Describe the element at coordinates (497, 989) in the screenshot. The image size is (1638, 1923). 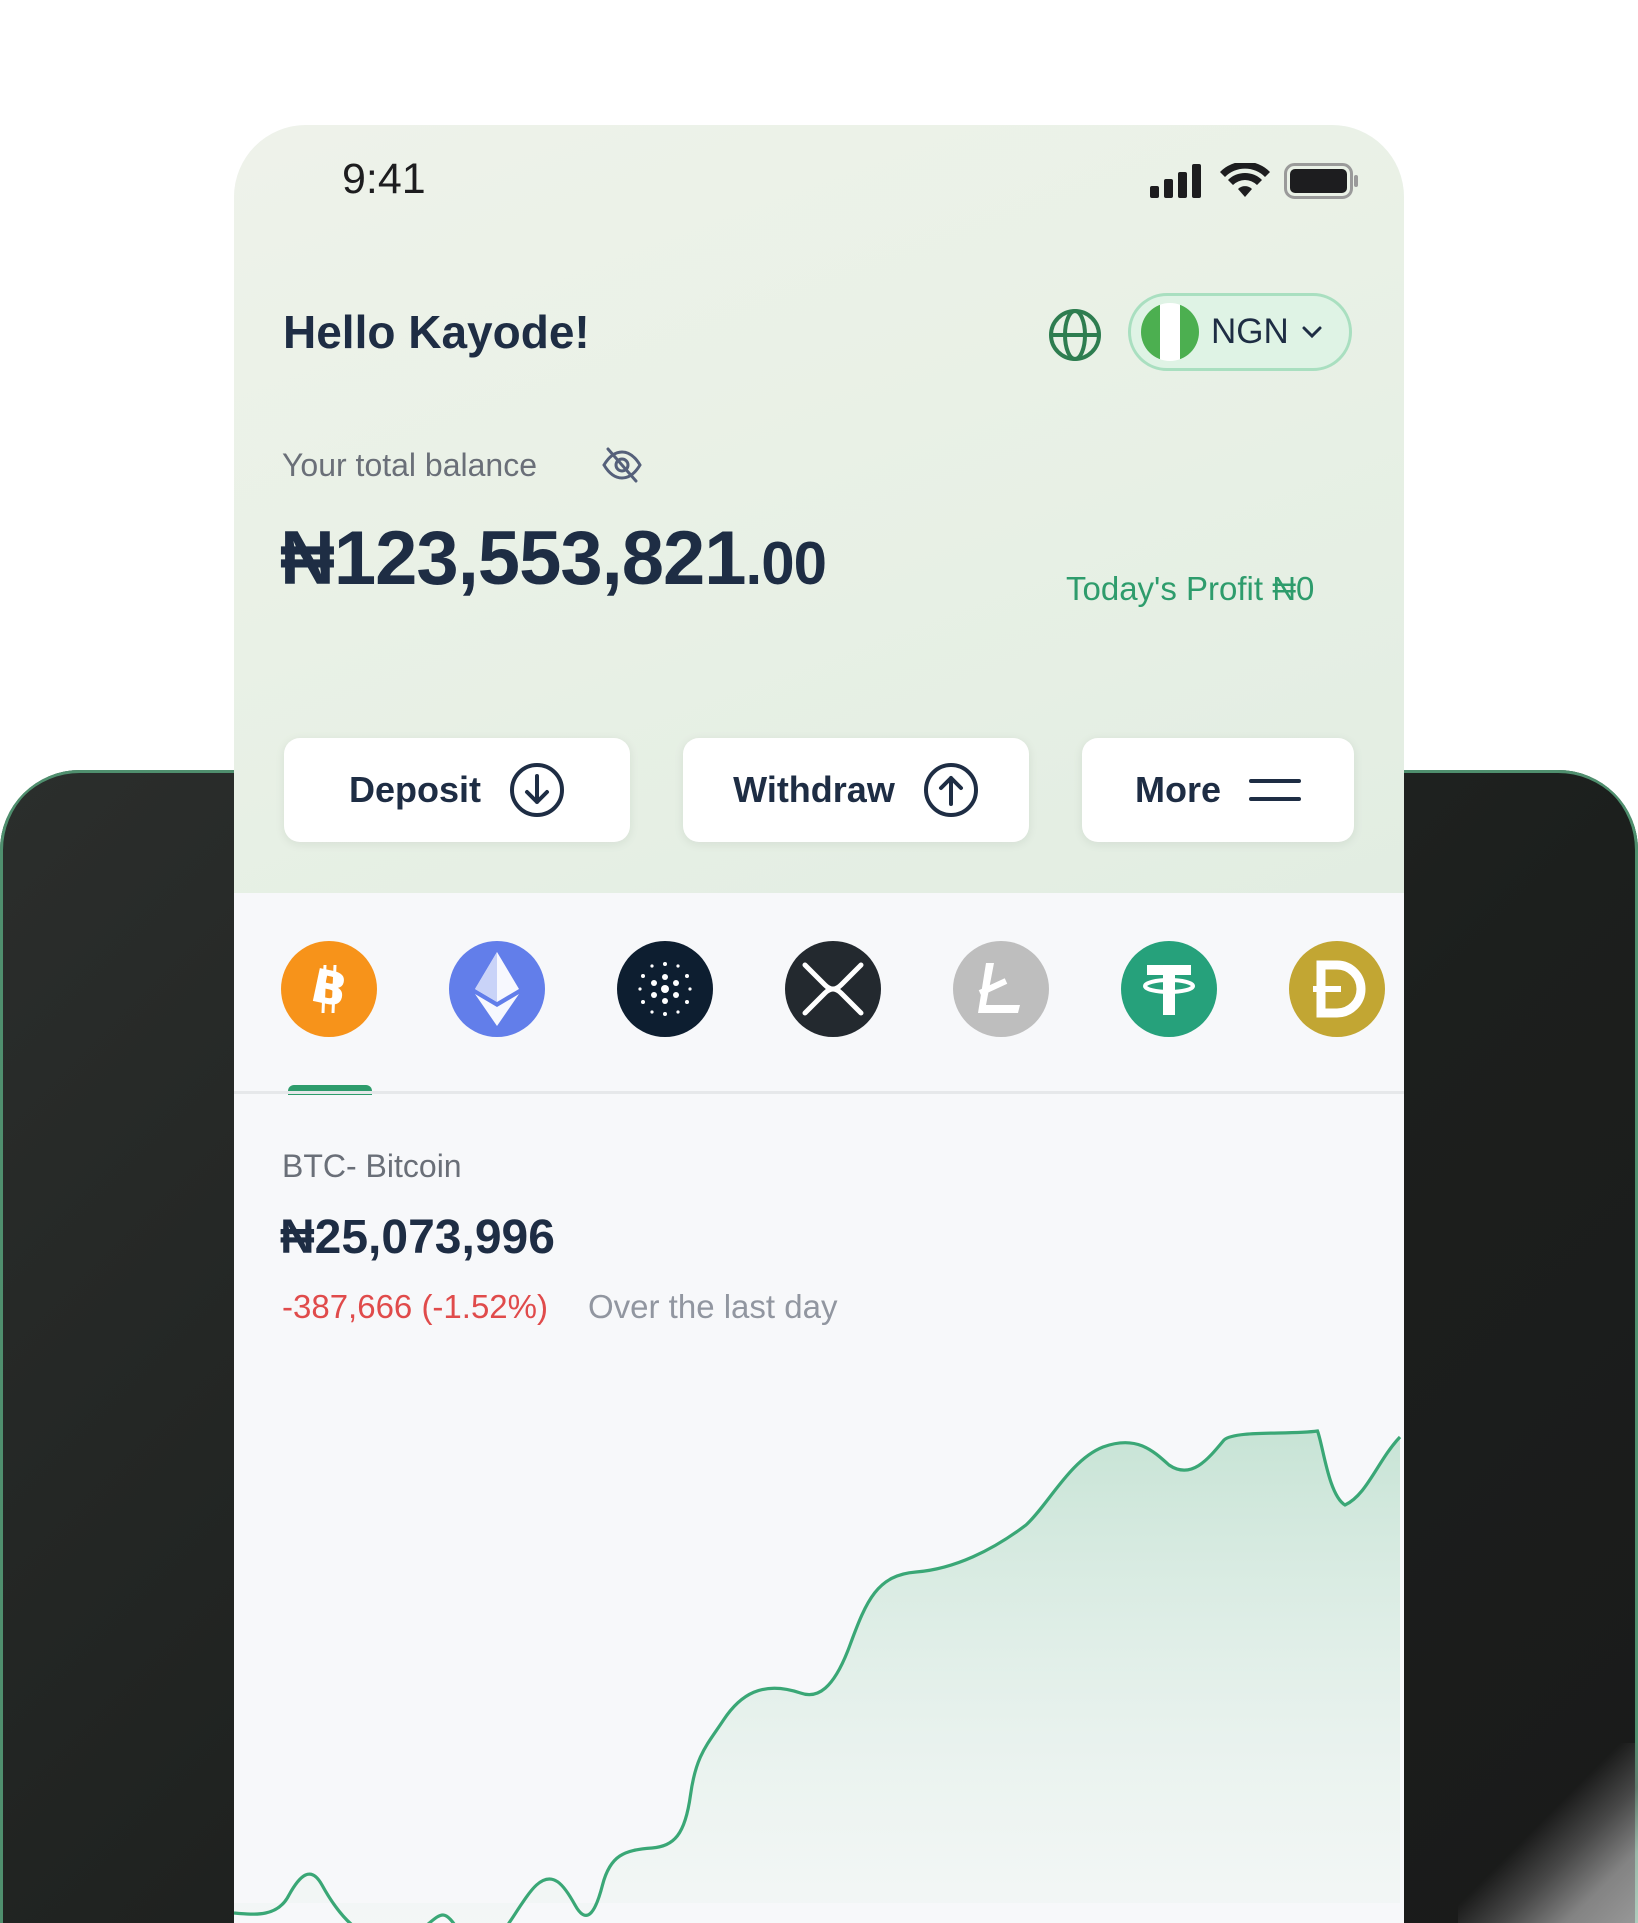
I see `ethereum-icon` at that location.